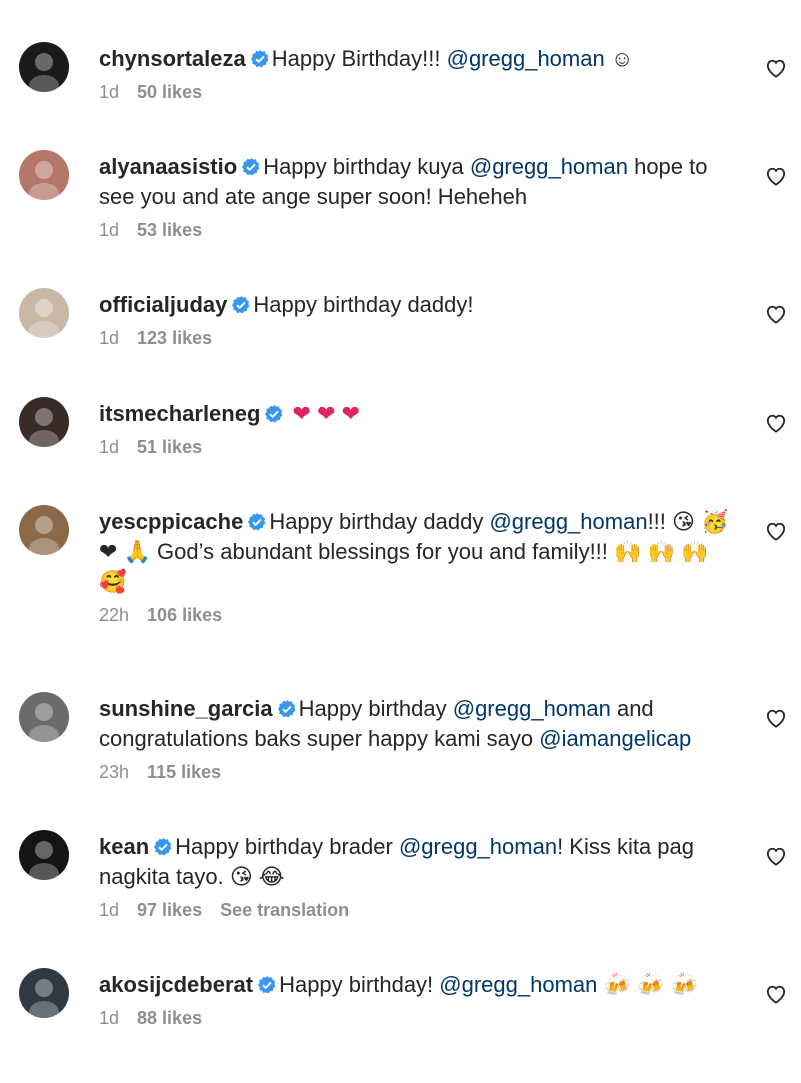 The width and height of the screenshot is (801, 1083). What do you see at coordinates (174, 338) in the screenshot?
I see `likes-count: 123 likes` at bounding box center [174, 338].